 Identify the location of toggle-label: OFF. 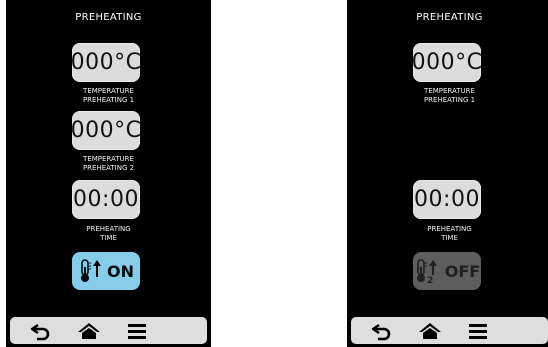
(462, 271).